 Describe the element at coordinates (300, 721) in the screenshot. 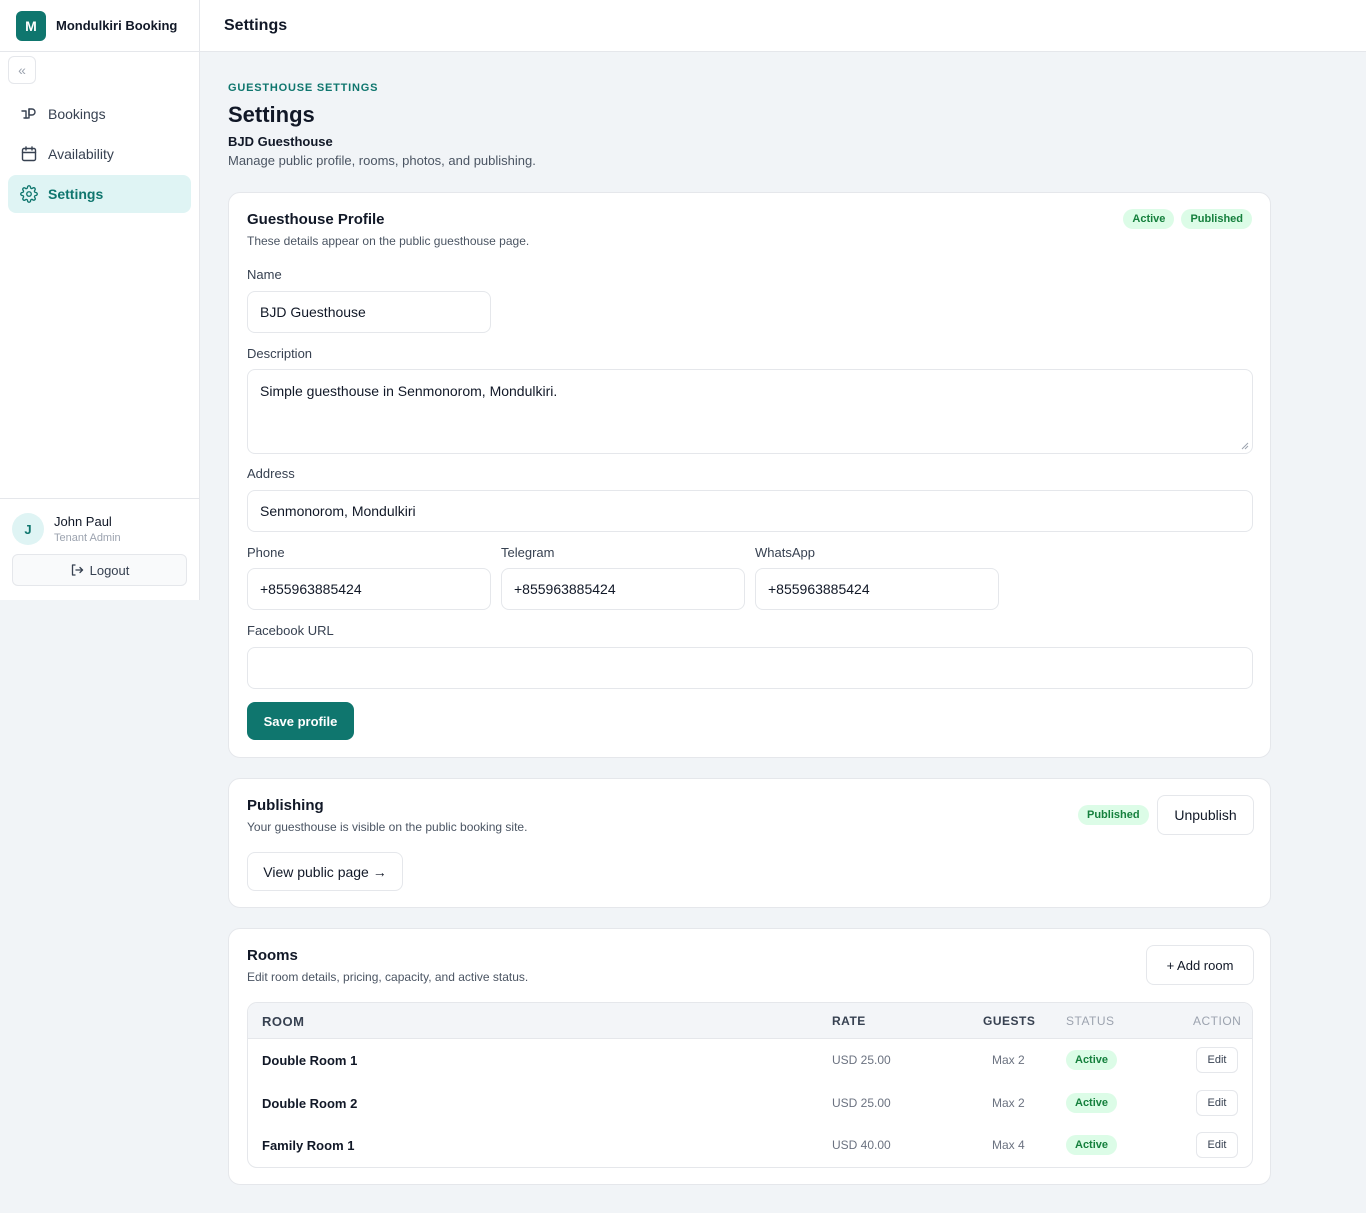

I see `save-profile-button: Save profile` at that location.